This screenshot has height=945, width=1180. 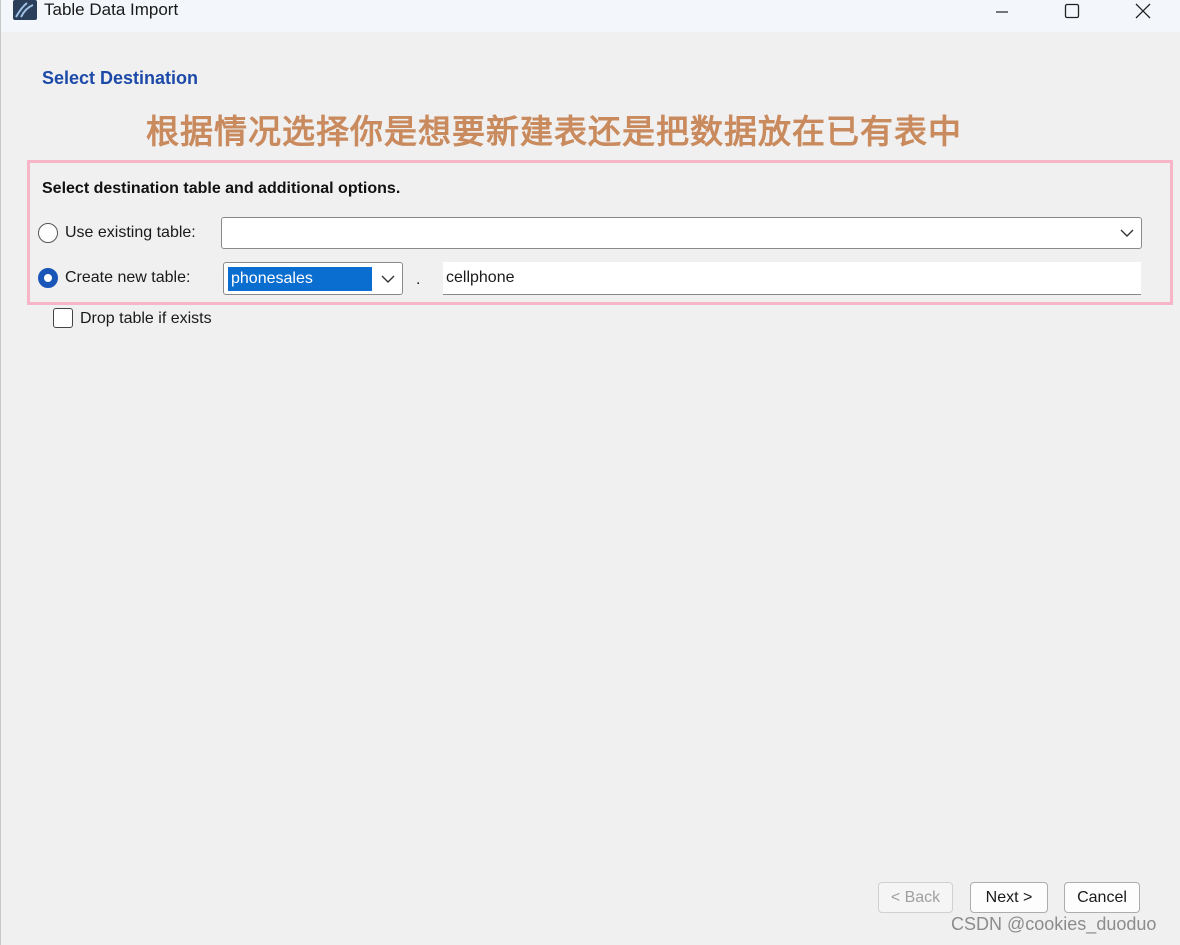 I want to click on drop-table-checkbox, so click(x=63, y=318).